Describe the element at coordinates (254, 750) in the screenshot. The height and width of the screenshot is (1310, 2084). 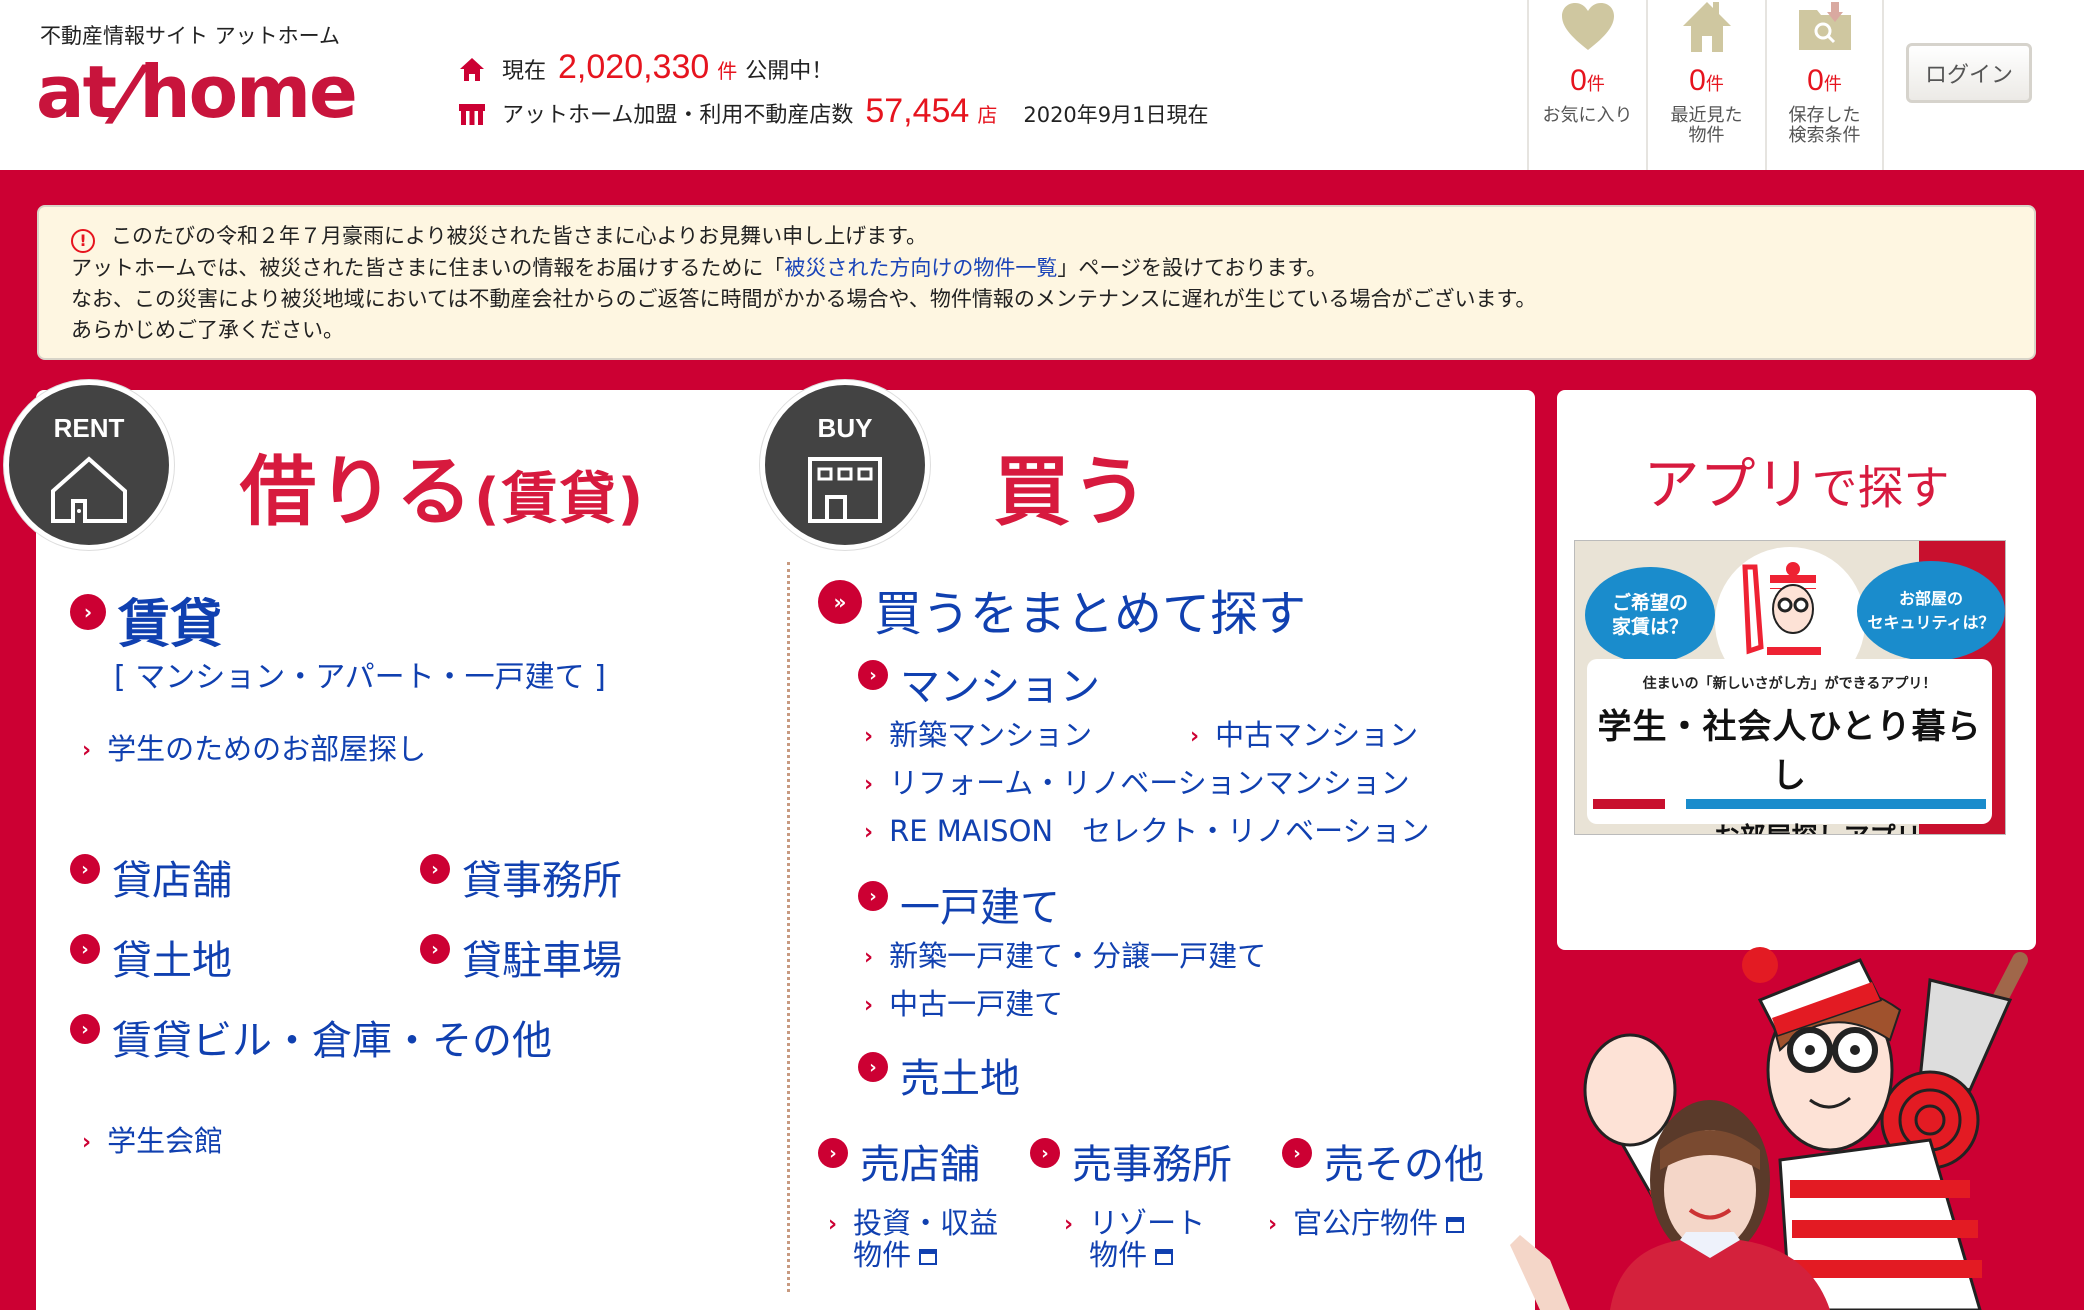
I see `student-room-link: › 学生のためのお部屋探し` at that location.